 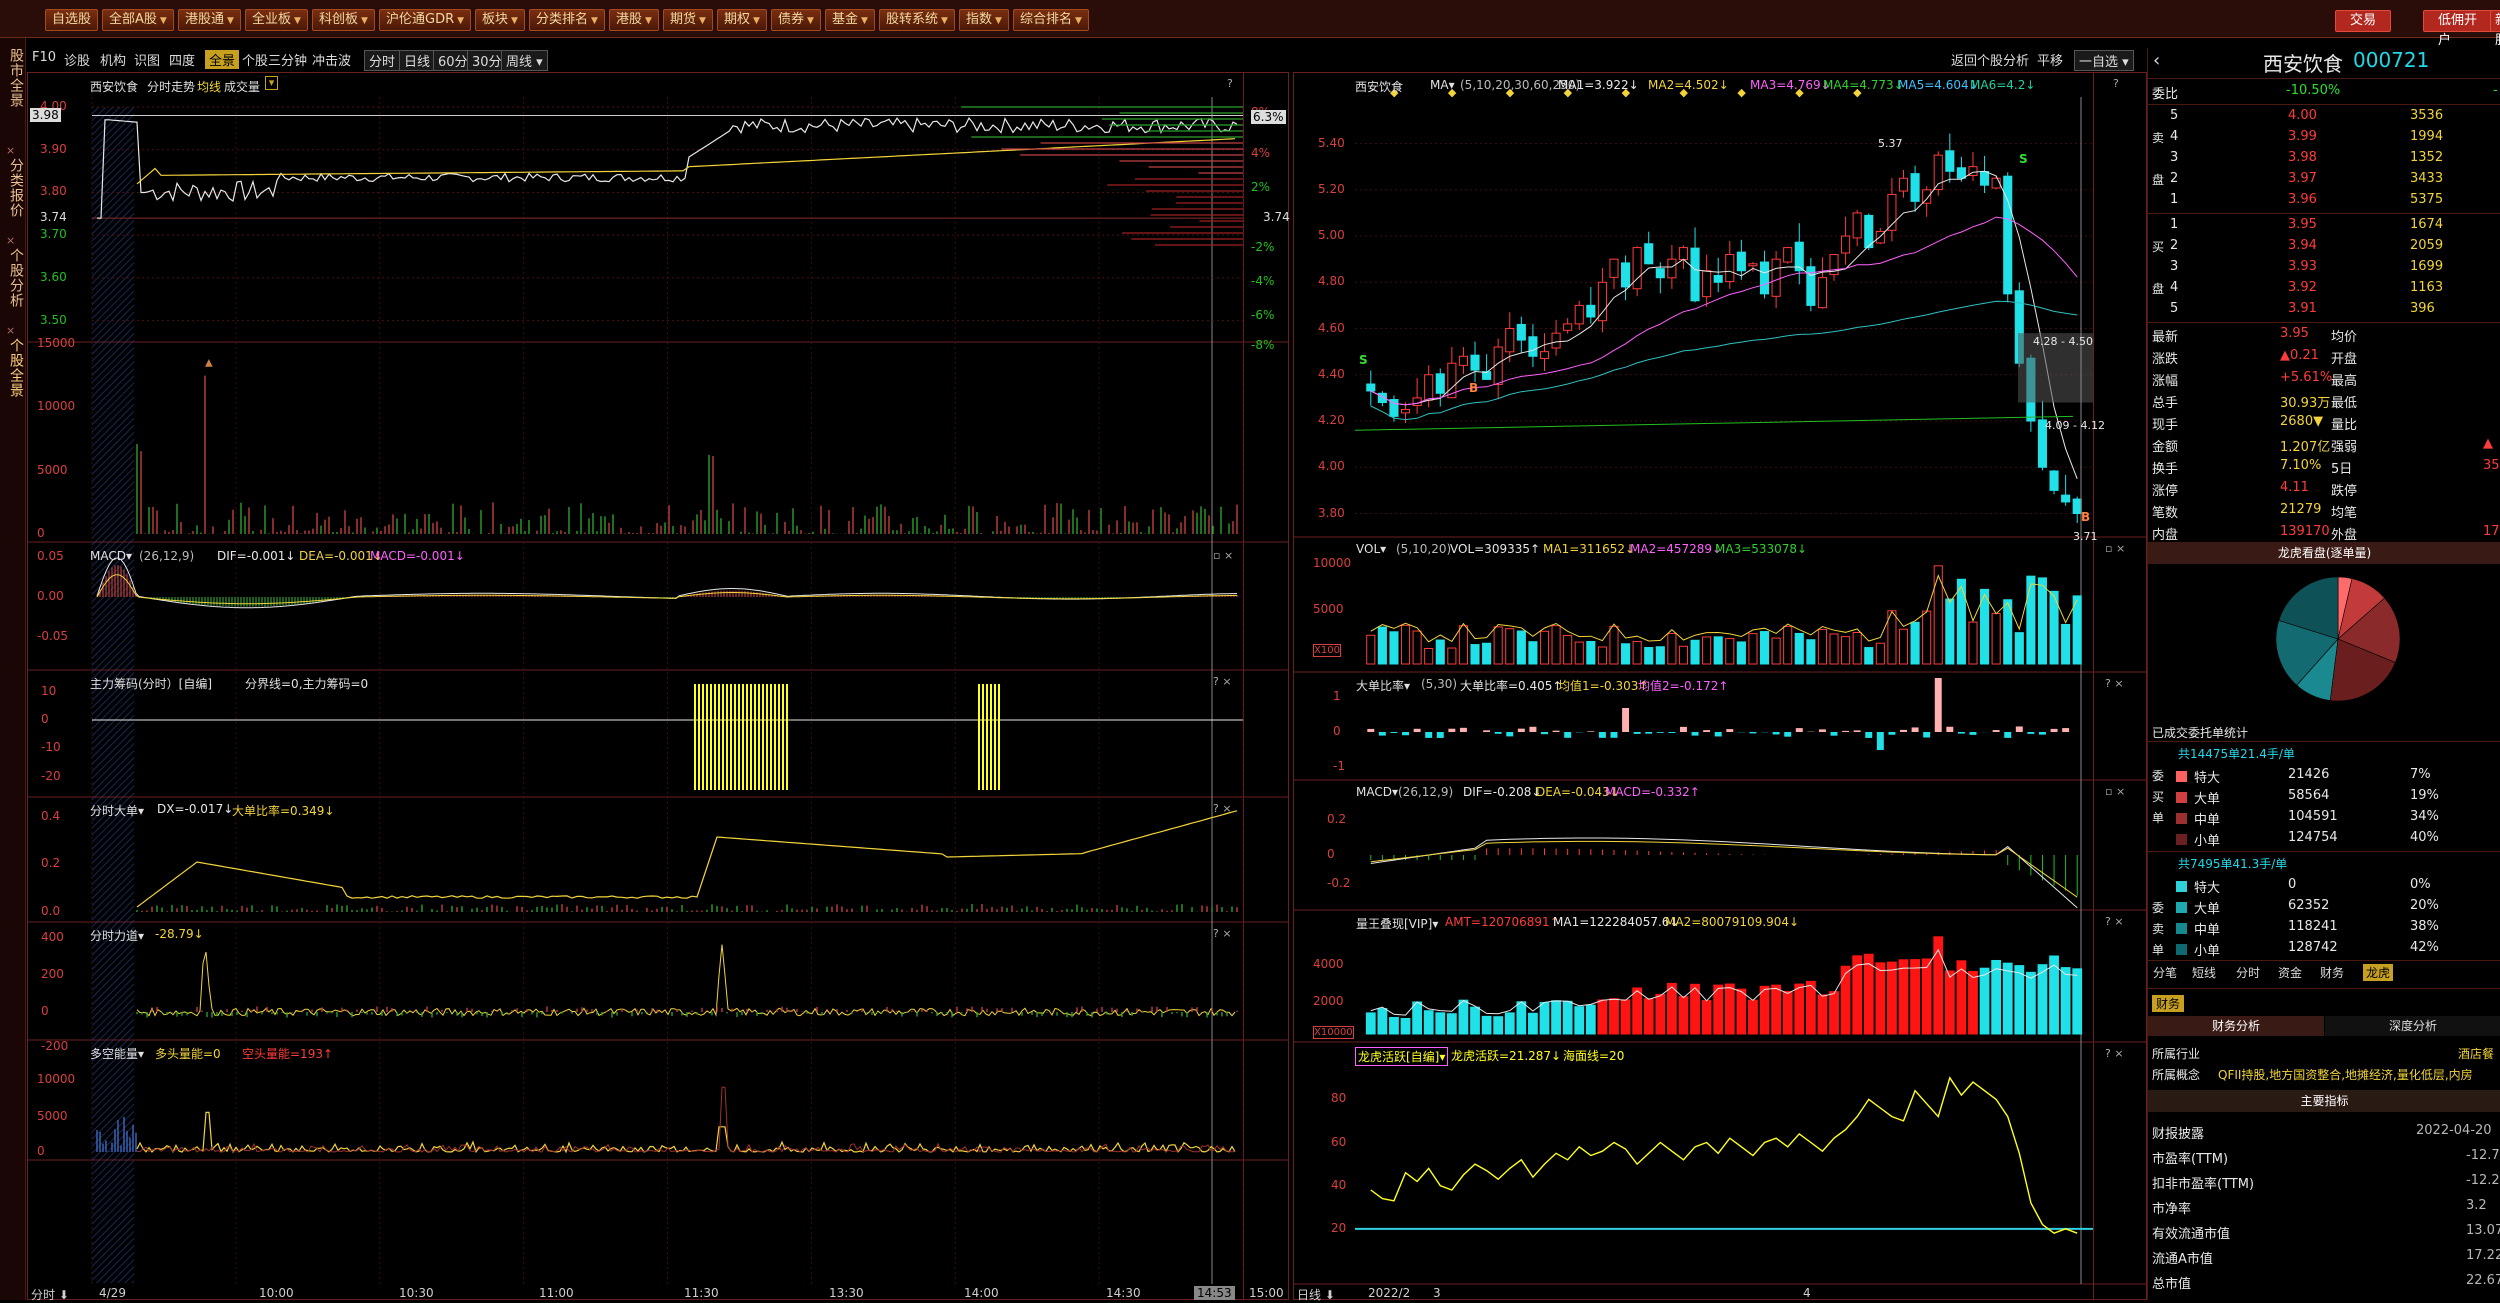 I want to click on idx-row: 市净率3.2, so click(x=2324, y=1206).